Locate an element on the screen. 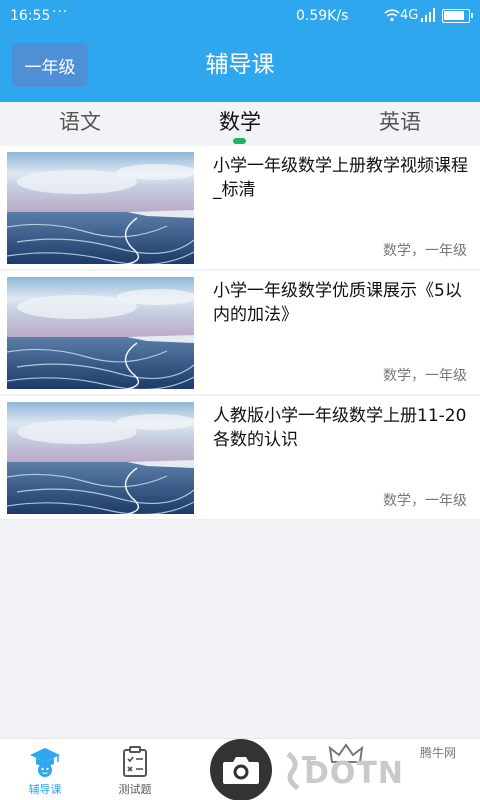  nav-item-tutoring: 辅导课 is located at coordinates (45, 771).